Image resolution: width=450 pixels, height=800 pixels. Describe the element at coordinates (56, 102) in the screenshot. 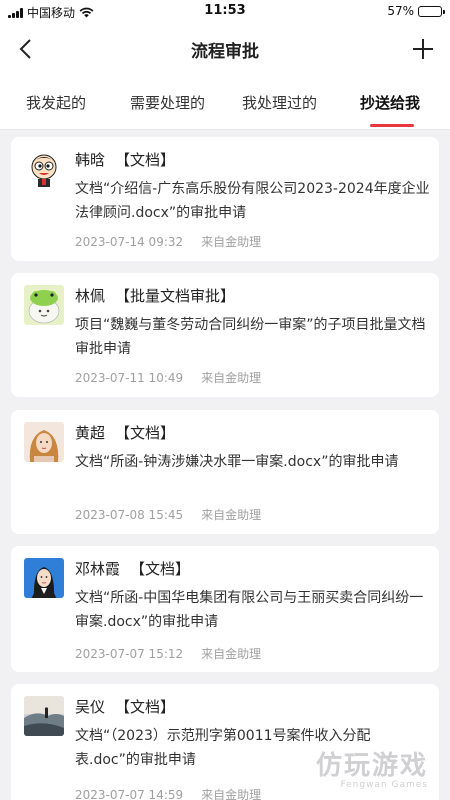

I see `tab-initiated: 我发起的` at that location.